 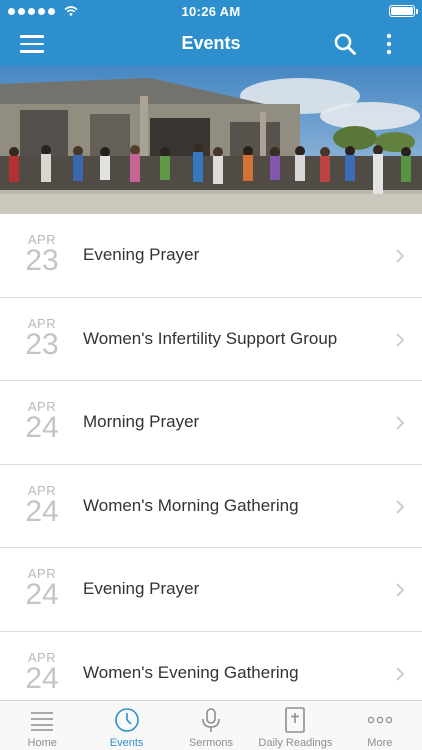 What do you see at coordinates (126, 720) in the screenshot?
I see `clock-icon` at bounding box center [126, 720].